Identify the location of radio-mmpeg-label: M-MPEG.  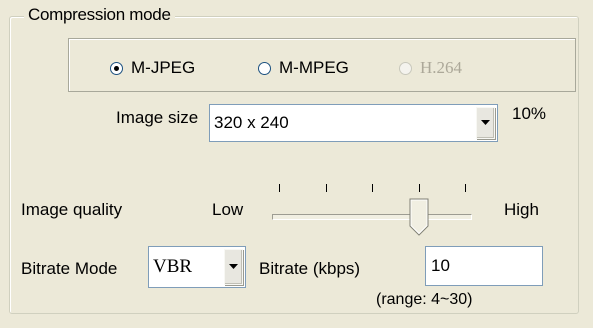
(314, 67).